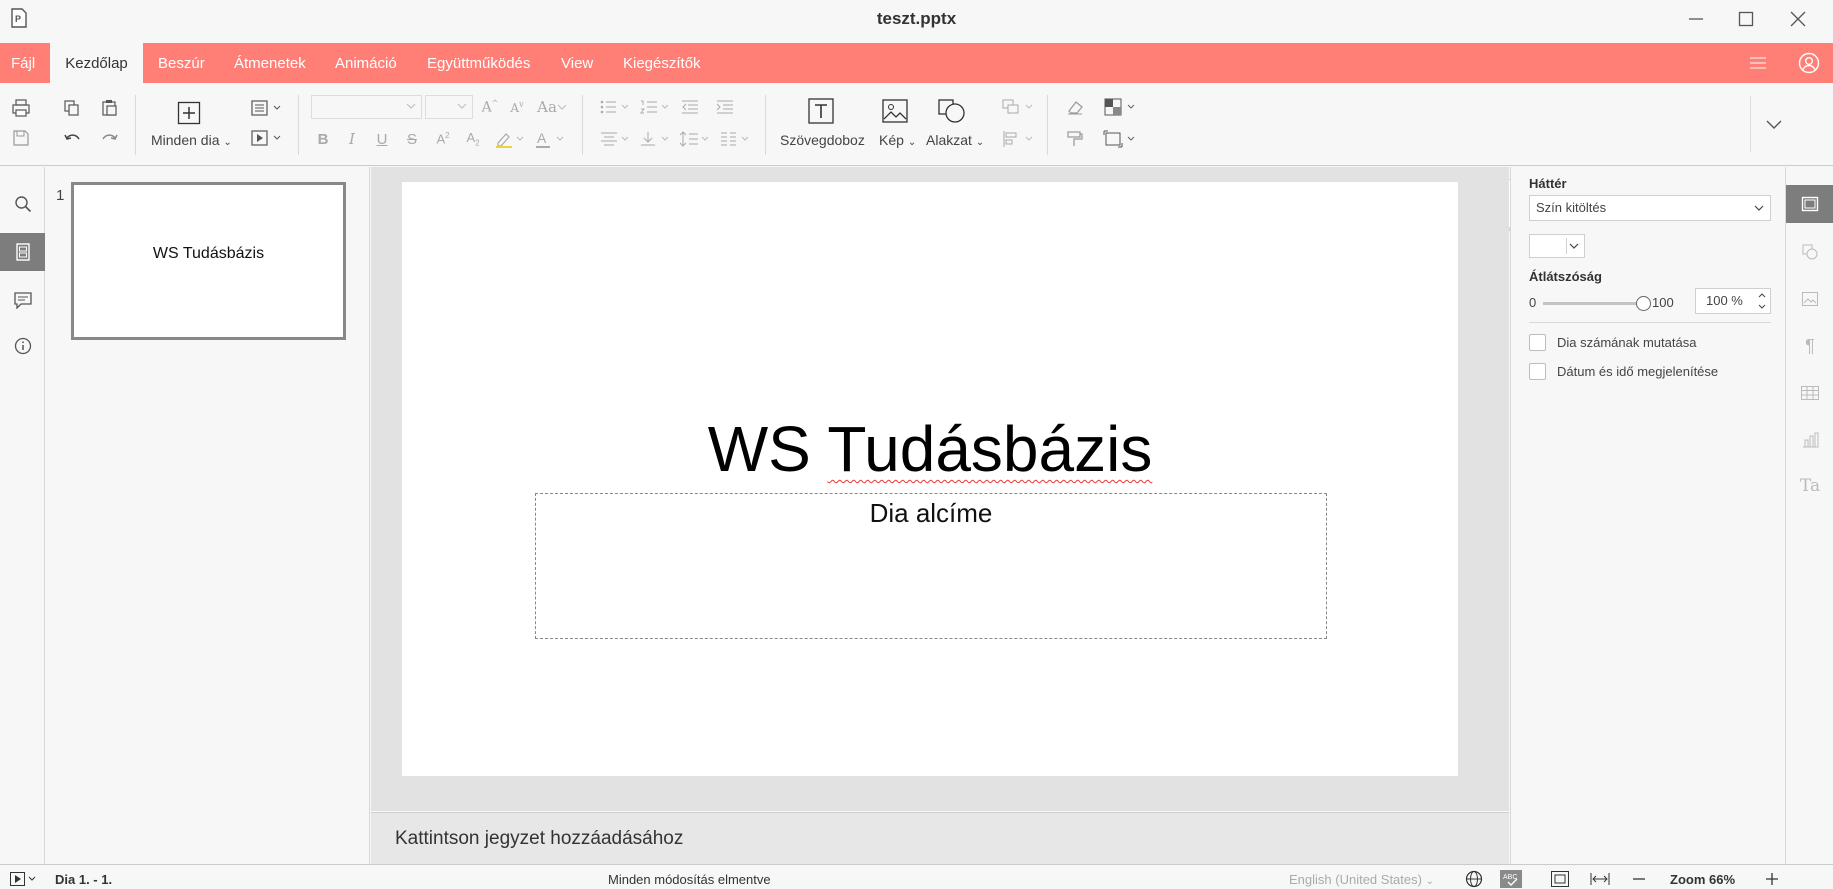  What do you see at coordinates (517, 107) in the screenshot?
I see `decrease-font-icon: Av` at bounding box center [517, 107].